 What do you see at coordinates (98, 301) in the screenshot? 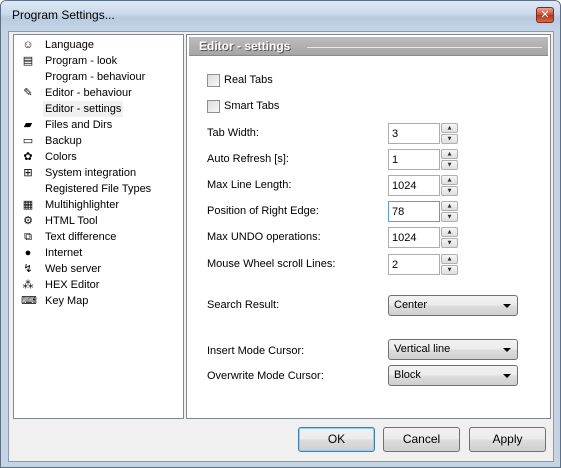
I see `tree-item-key-map: ⌨ Key Map` at bounding box center [98, 301].